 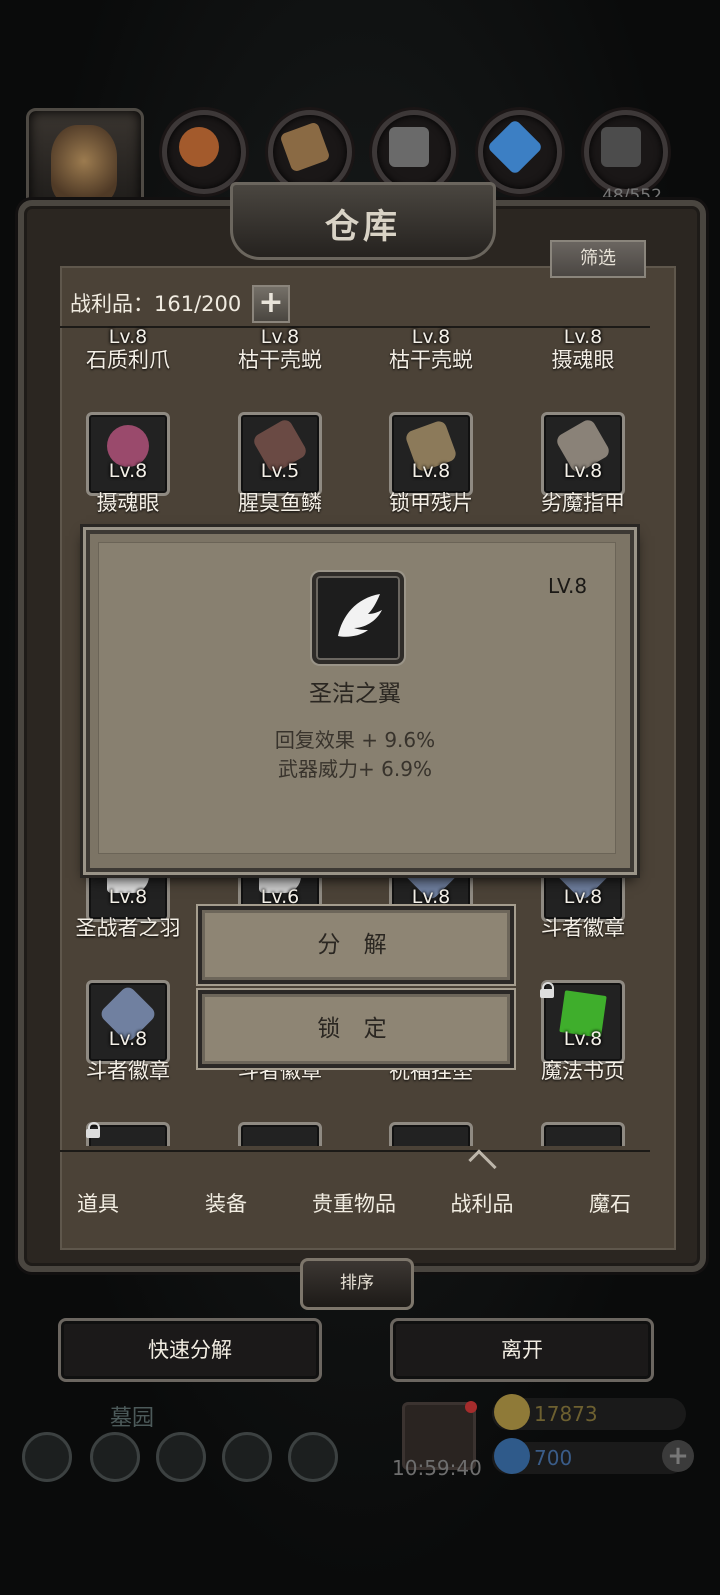 I want to click on lock-button: 锁 定, so click(x=356, y=1029).